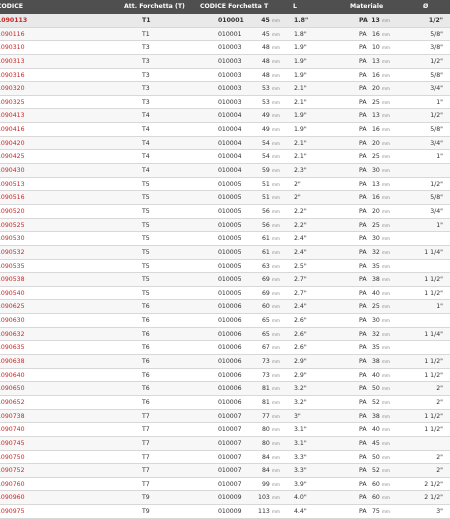 The height and width of the screenshot is (519, 450). What do you see at coordinates (375, 266) in the screenshot?
I see `diameter-mm-value: 35` at bounding box center [375, 266].